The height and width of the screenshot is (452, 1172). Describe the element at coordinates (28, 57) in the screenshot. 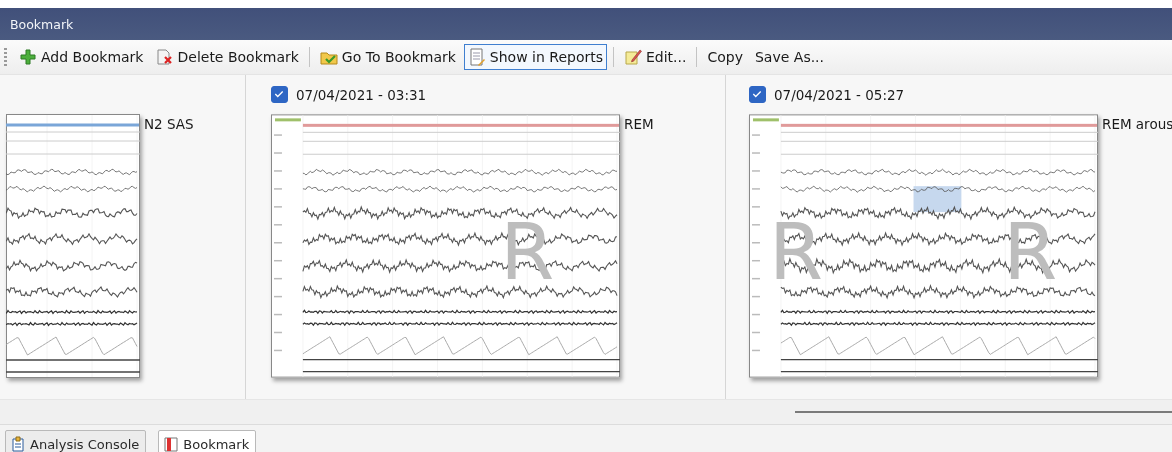

I see `plus-icon` at that location.